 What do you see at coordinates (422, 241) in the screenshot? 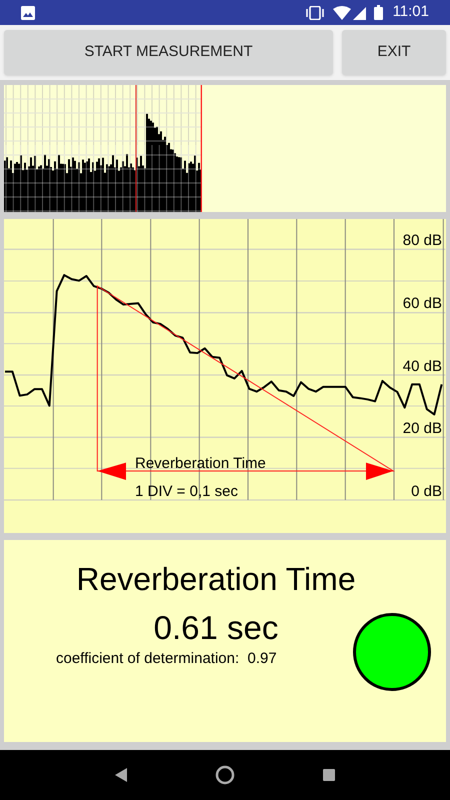
I see `axis-label: 80 dB` at bounding box center [422, 241].